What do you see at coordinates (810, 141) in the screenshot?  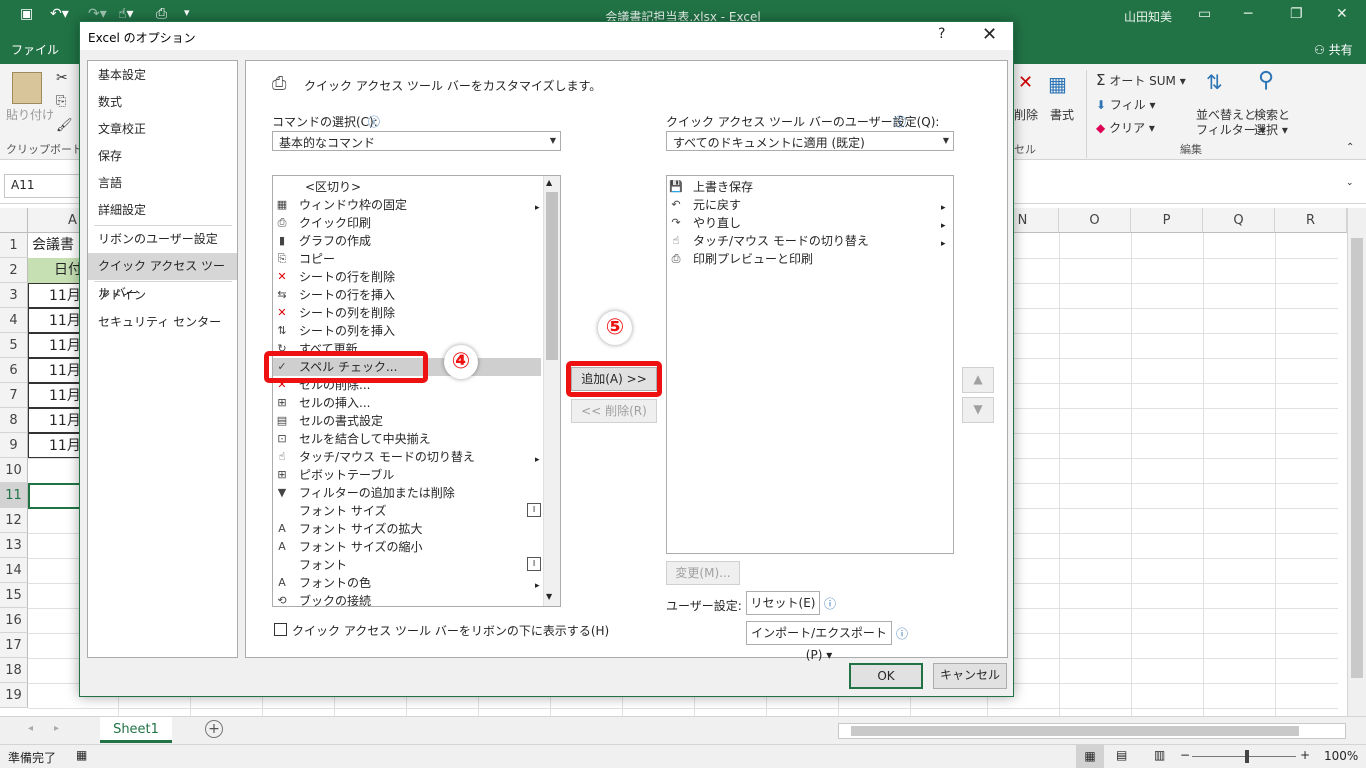 I see `customize-qat-select: すべてのドキュメントに適用 (既定) ▼` at bounding box center [810, 141].